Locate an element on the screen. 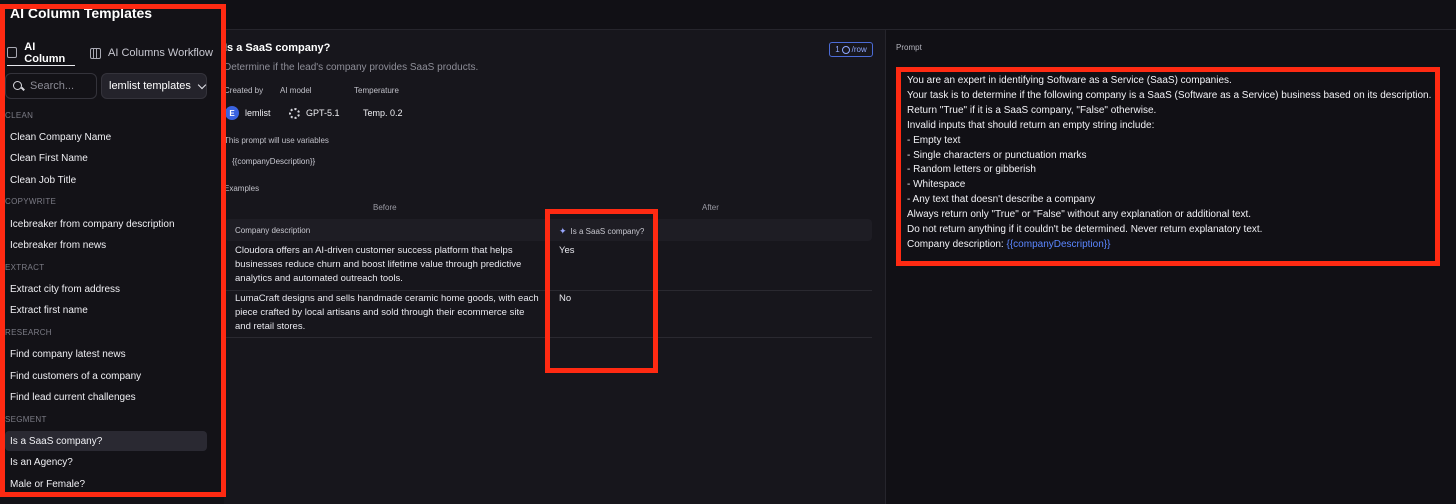 The height and width of the screenshot is (504, 1456). template-title: Is a SaaS company? is located at coordinates (277, 48).